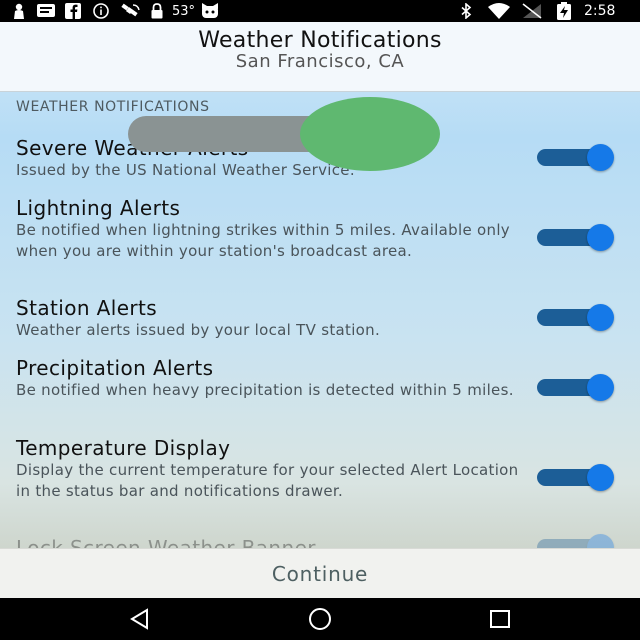  What do you see at coordinates (113, 107) in the screenshot?
I see `section-label: WEATHER NOTIFICATIONS` at bounding box center [113, 107].